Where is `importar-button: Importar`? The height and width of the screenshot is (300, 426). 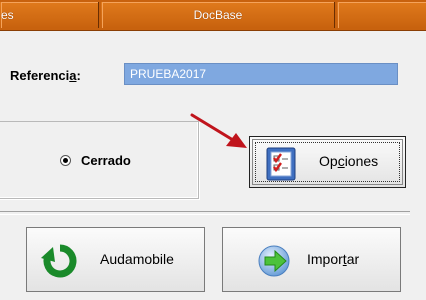
importar-button: Importar is located at coordinates (311, 259).